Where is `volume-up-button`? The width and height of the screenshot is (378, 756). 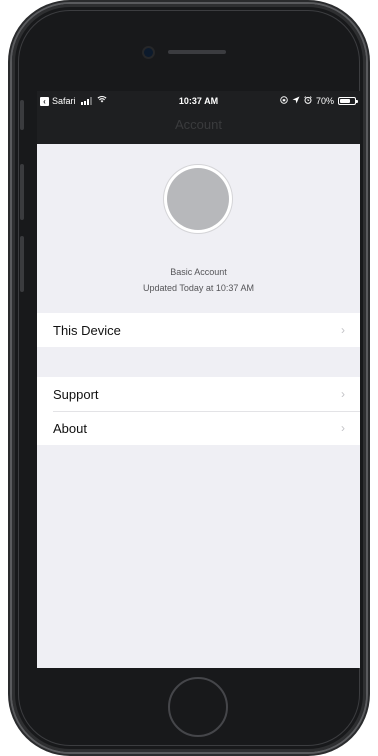
volume-up-button is located at coordinates (22, 192).